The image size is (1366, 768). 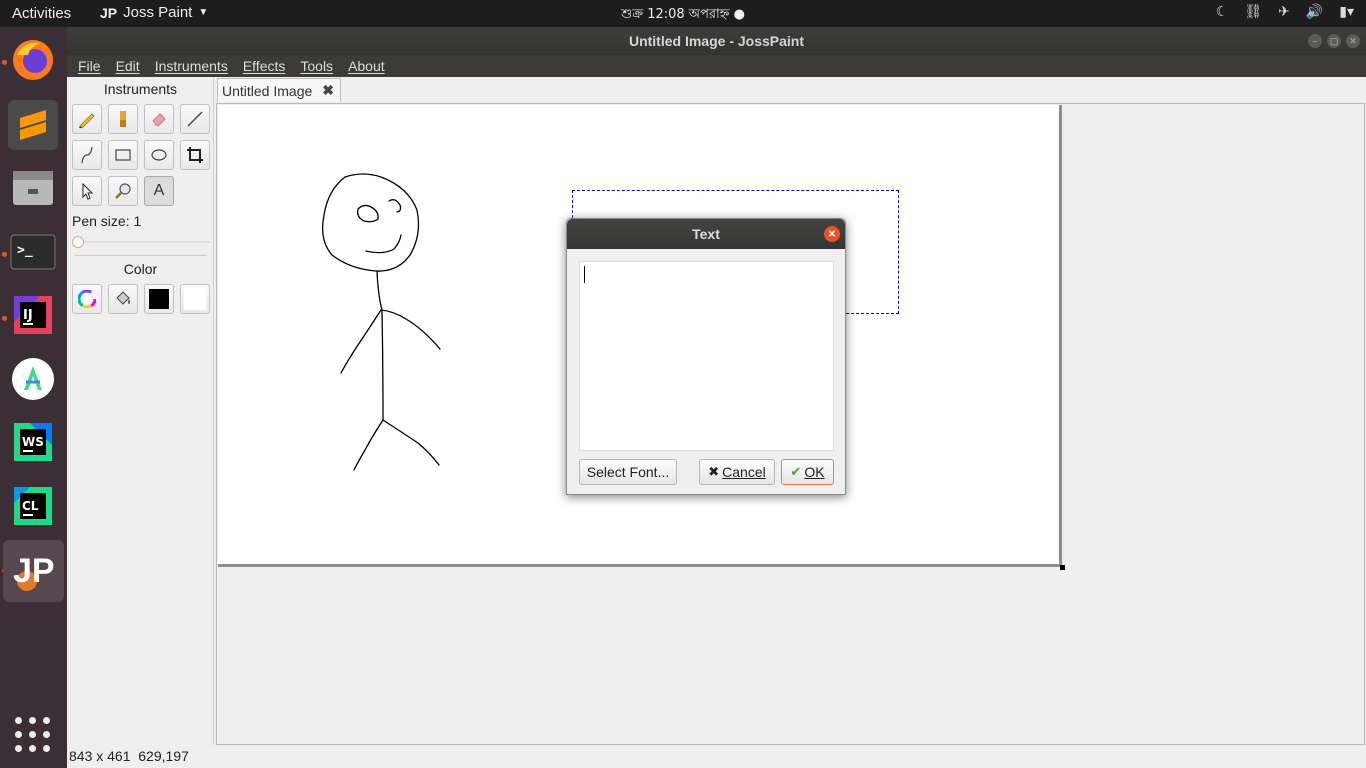 I want to click on title-bar: Untitled Image - JossPaint – ▢ ✕, so click(x=716, y=41).